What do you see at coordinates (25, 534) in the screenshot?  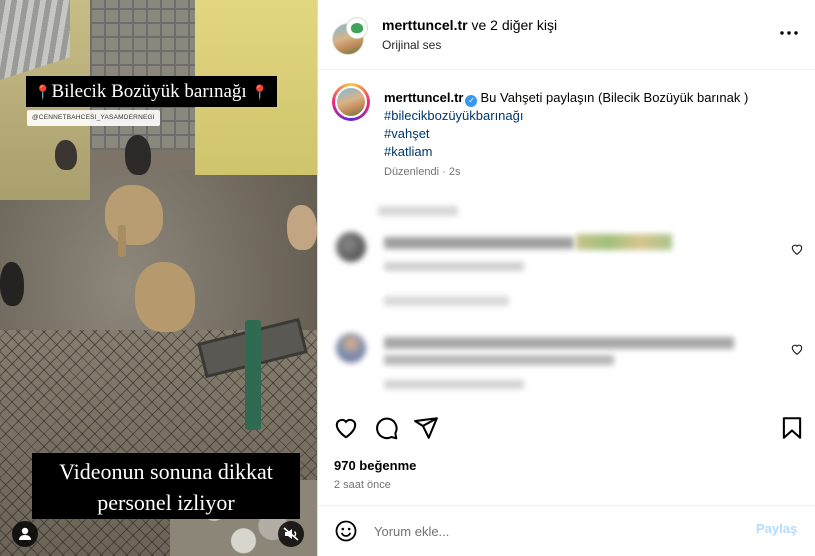 I see `user-tag-icon` at bounding box center [25, 534].